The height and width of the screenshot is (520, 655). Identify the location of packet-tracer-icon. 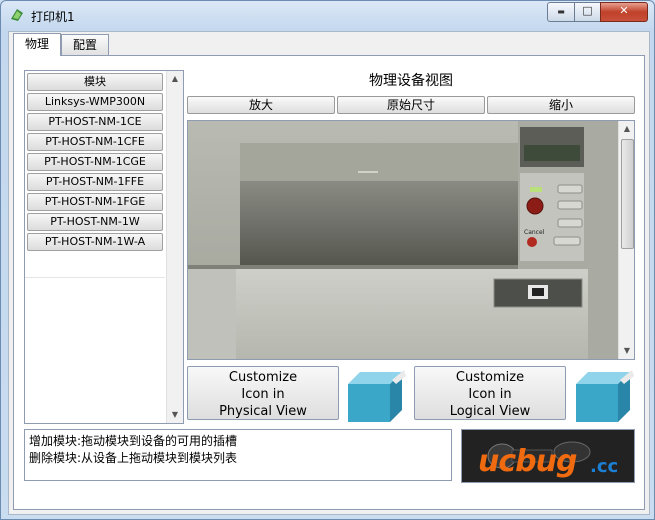
(17, 15).